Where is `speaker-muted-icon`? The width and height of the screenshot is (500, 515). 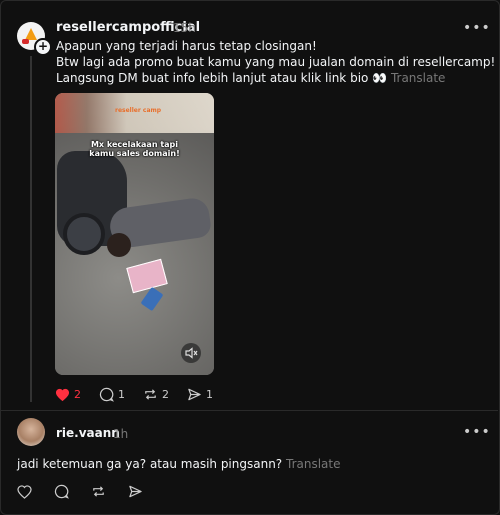 speaker-muted-icon is located at coordinates (191, 353).